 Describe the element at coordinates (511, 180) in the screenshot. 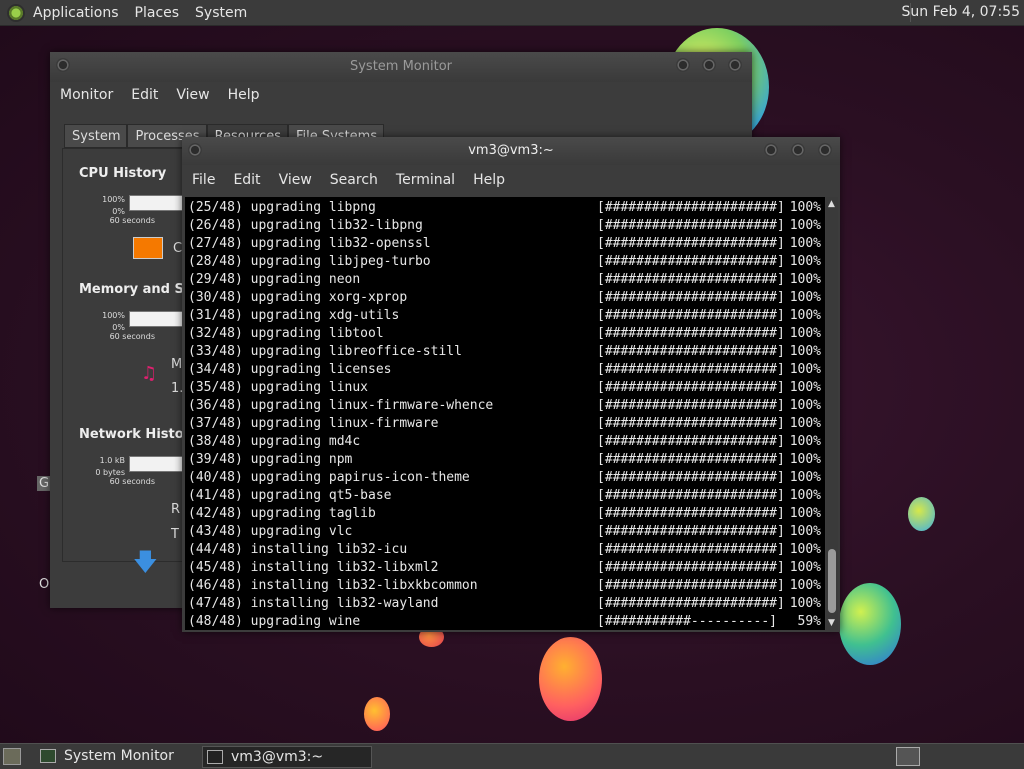

I see `terminal-menubar: File Edit View Search Terminal Help` at that location.